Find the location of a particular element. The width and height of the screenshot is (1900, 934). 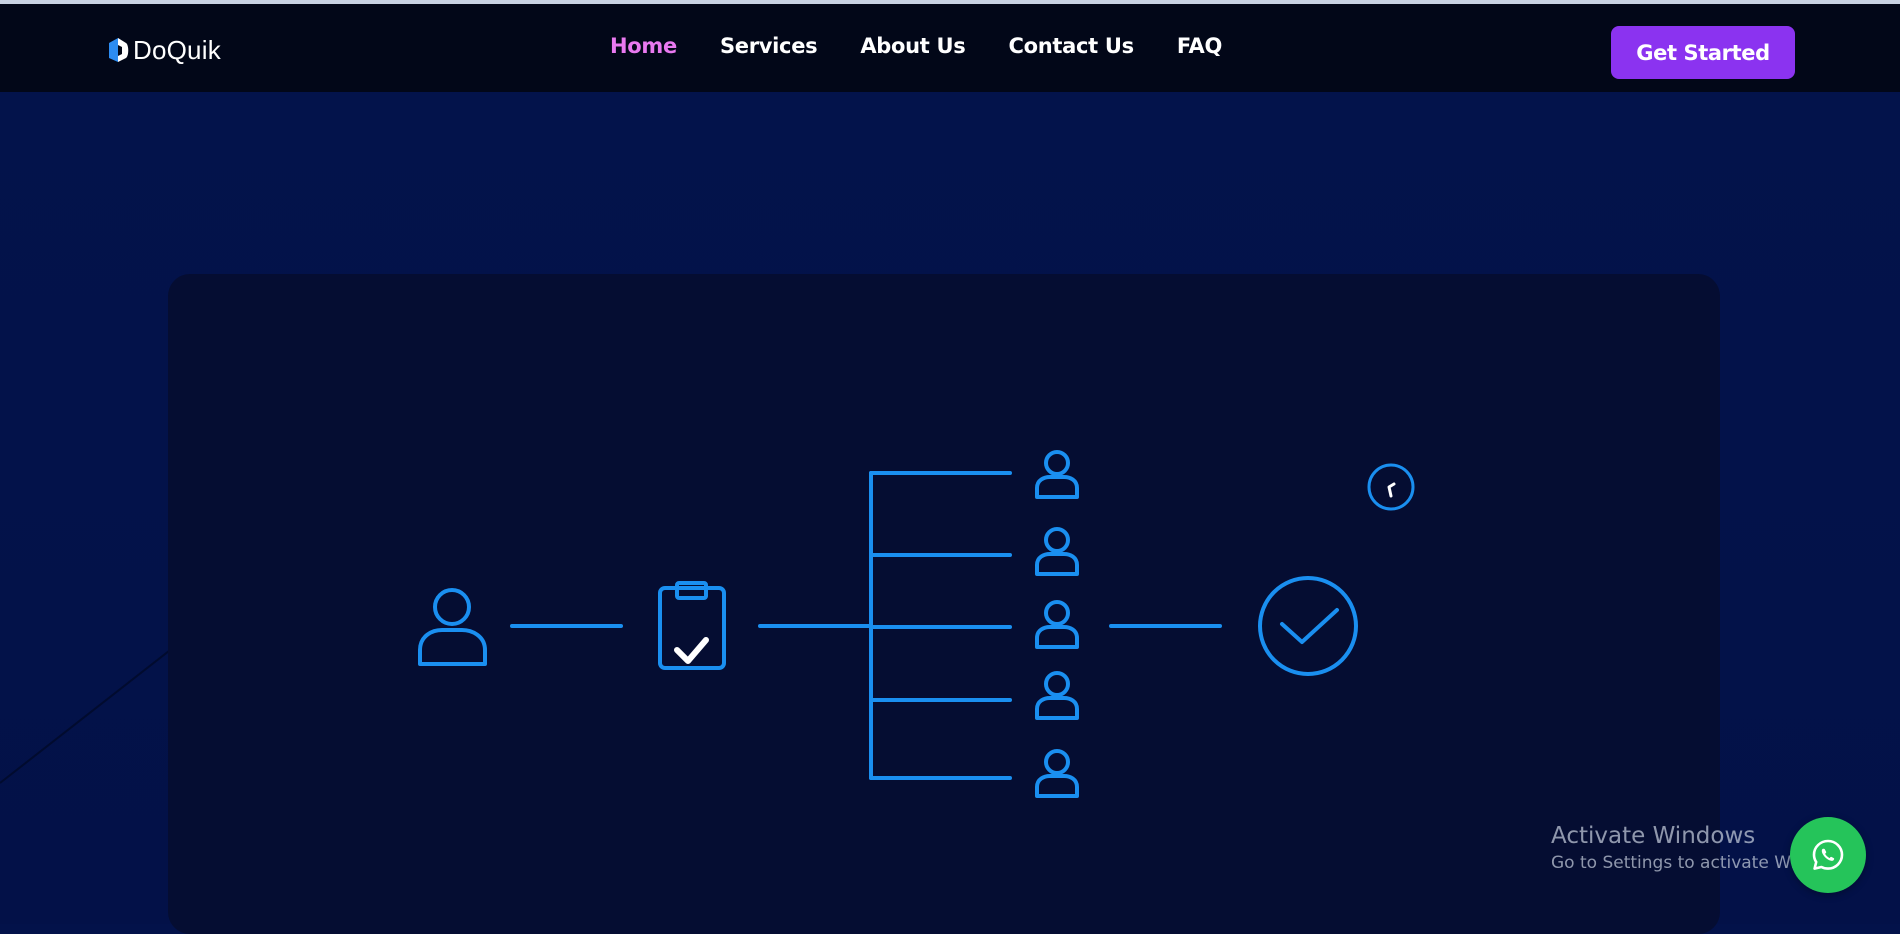

clock-icon is located at coordinates (1391, 487).